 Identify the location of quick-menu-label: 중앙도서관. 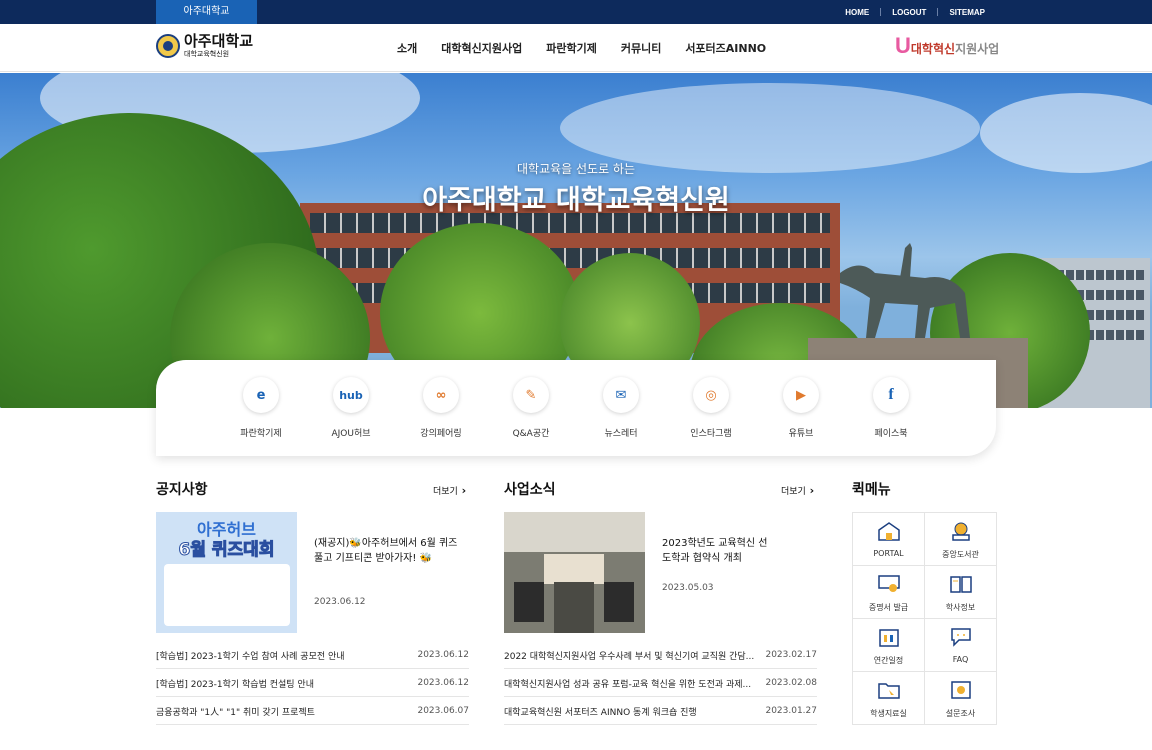
(960, 554).